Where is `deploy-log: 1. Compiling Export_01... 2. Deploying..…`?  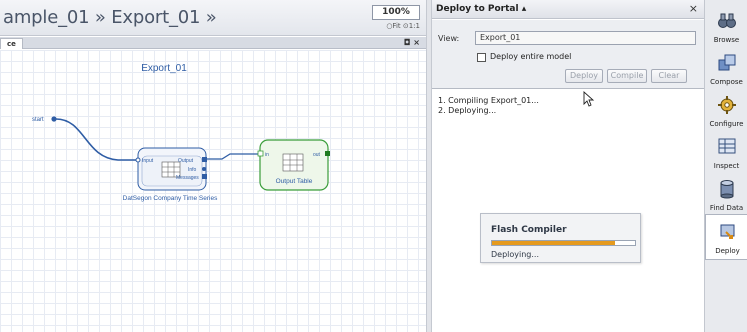 deploy-log: 1. Compiling Export_01... 2. Deploying..… is located at coordinates (488, 106).